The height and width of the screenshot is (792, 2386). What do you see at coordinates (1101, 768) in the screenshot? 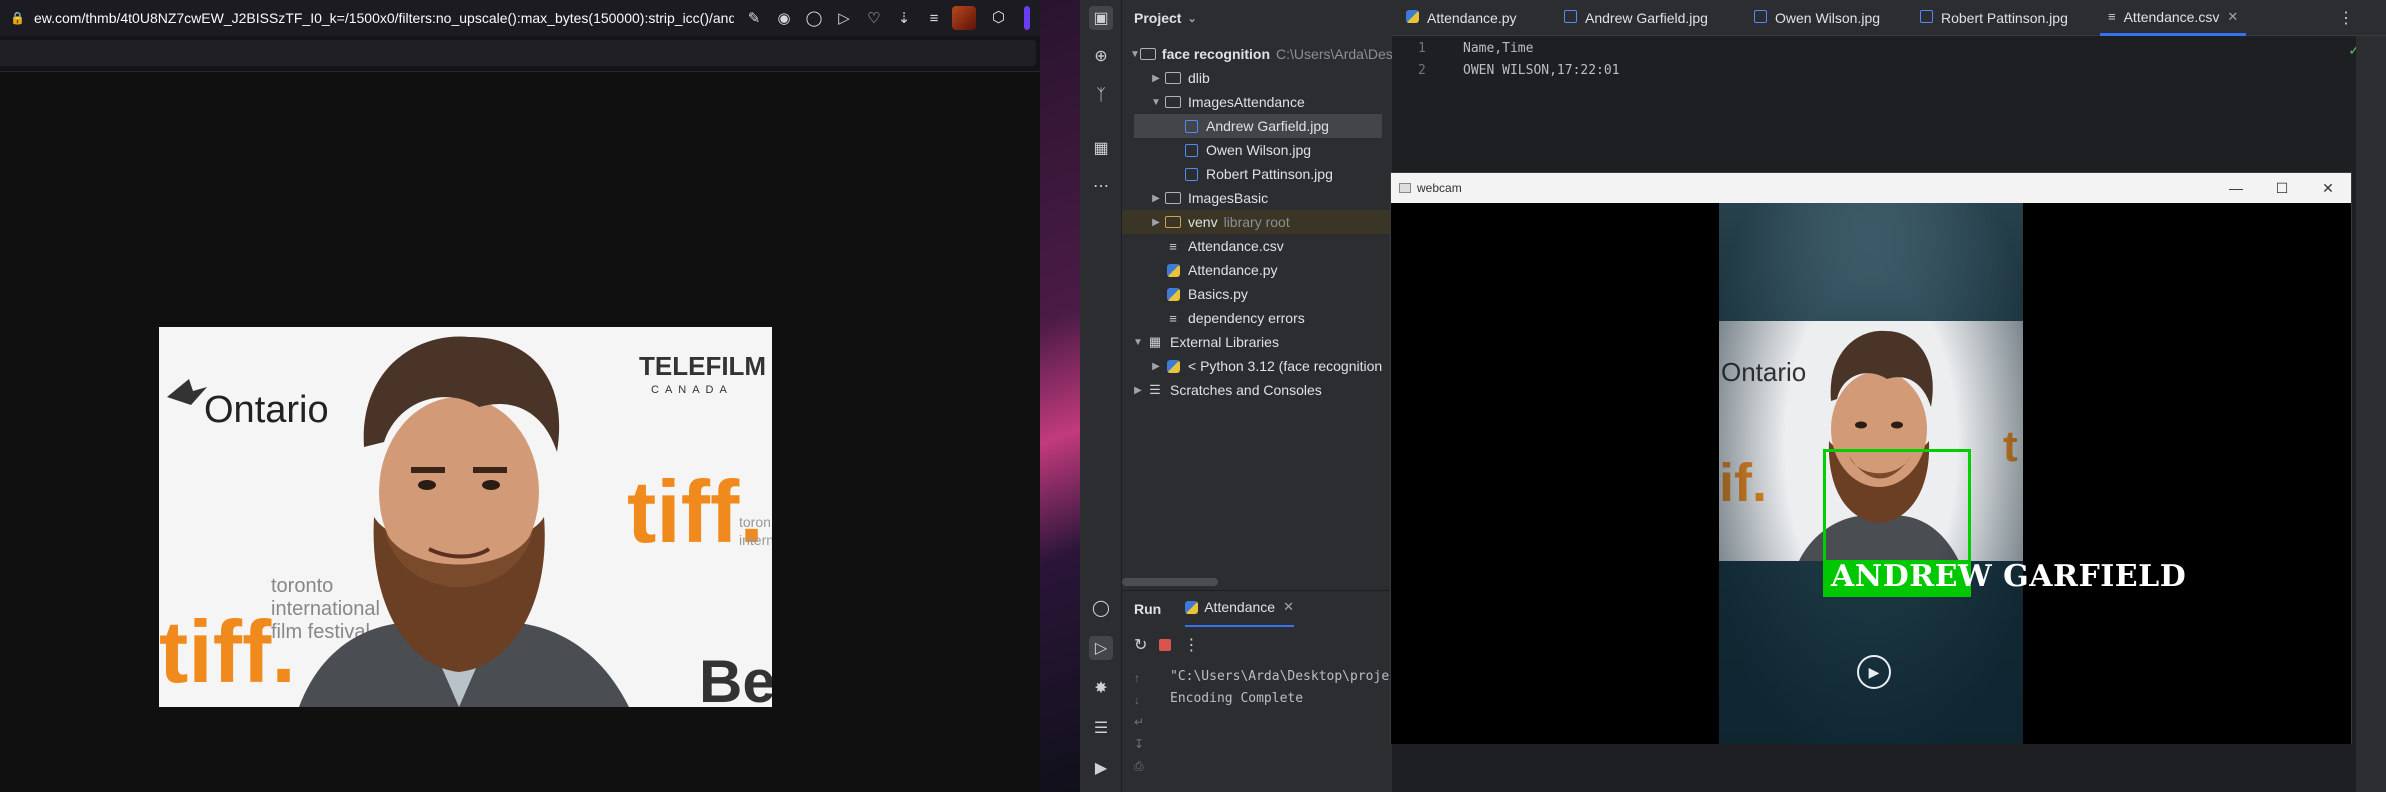
I see `services-icon: ▶` at bounding box center [1101, 768].